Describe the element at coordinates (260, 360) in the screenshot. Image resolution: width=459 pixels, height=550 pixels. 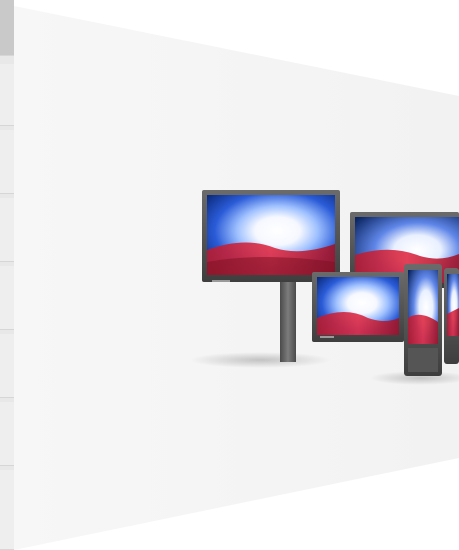
I see `floor-shadow` at that location.